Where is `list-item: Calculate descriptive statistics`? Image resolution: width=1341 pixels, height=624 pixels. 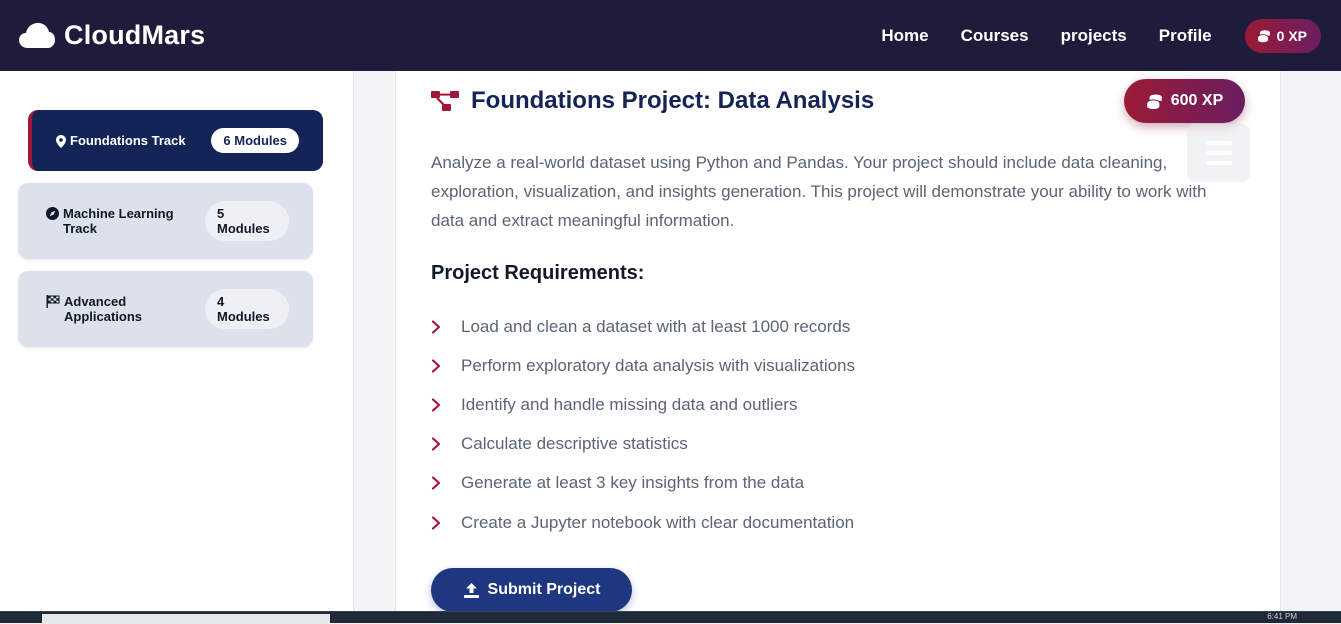
list-item: Calculate descriptive statistics is located at coordinates (643, 443).